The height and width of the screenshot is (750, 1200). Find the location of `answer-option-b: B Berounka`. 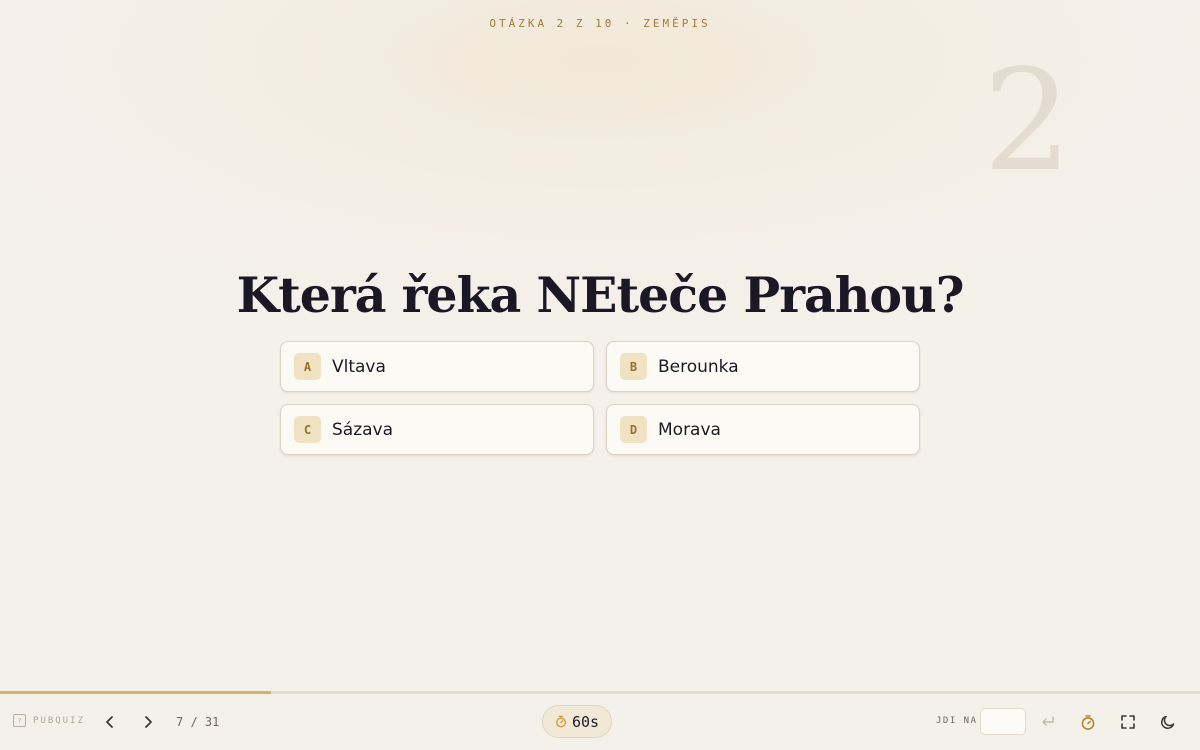

answer-option-b: B Berounka is located at coordinates (763, 366).